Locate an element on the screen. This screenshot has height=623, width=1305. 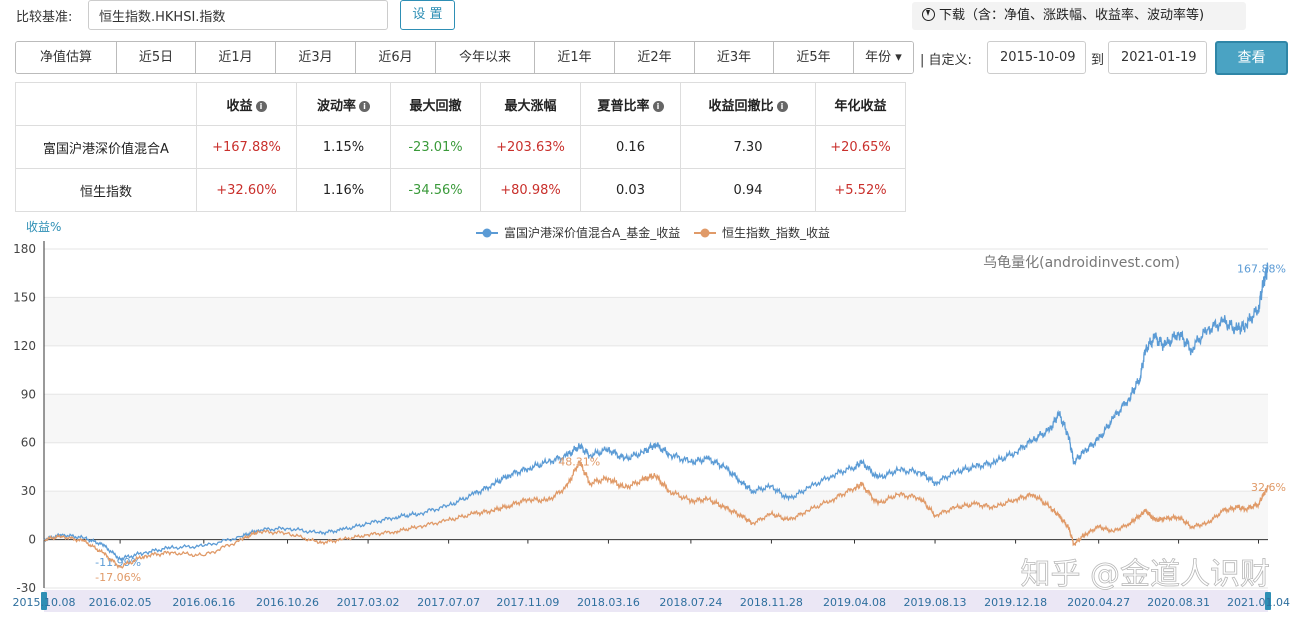
y-axis-title: 收益% is located at coordinates (43, 227).